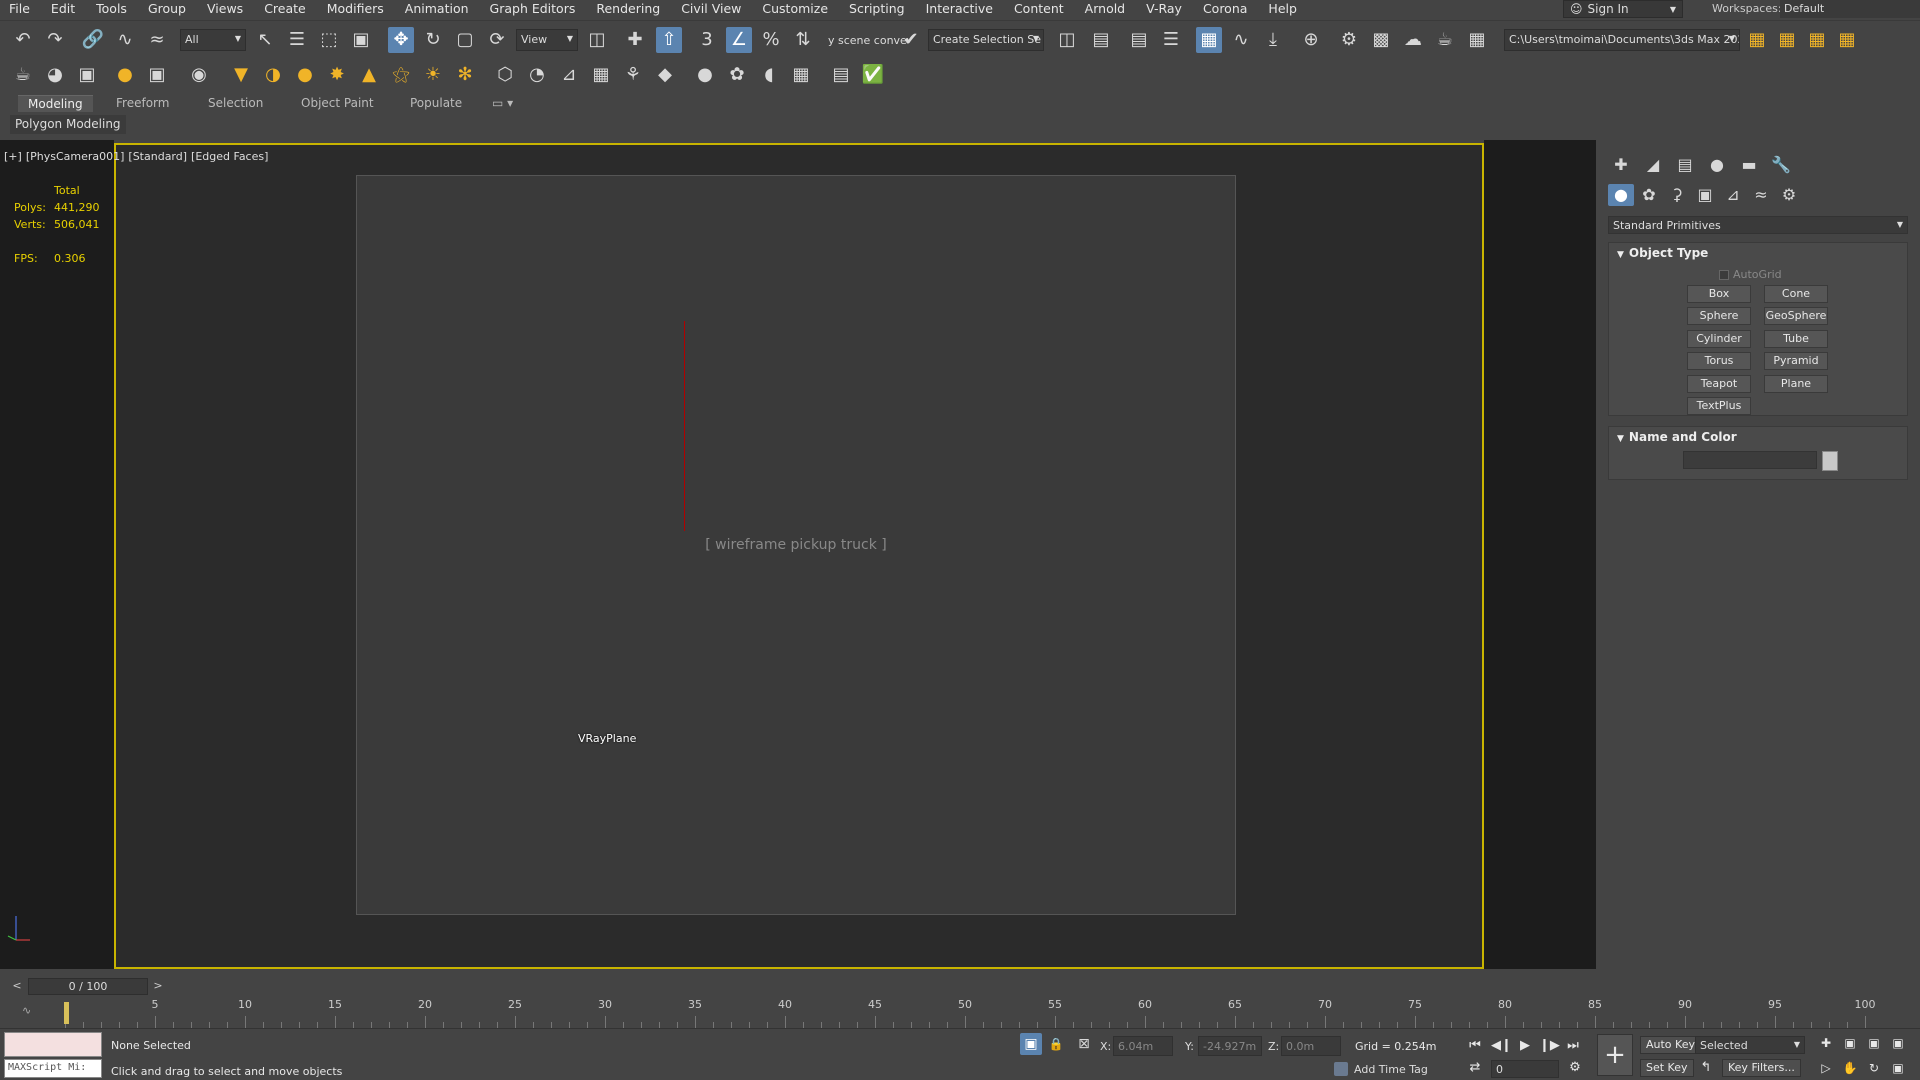  What do you see at coordinates (1757, 40) in the screenshot?
I see `project-folder-icon: ▦` at bounding box center [1757, 40].